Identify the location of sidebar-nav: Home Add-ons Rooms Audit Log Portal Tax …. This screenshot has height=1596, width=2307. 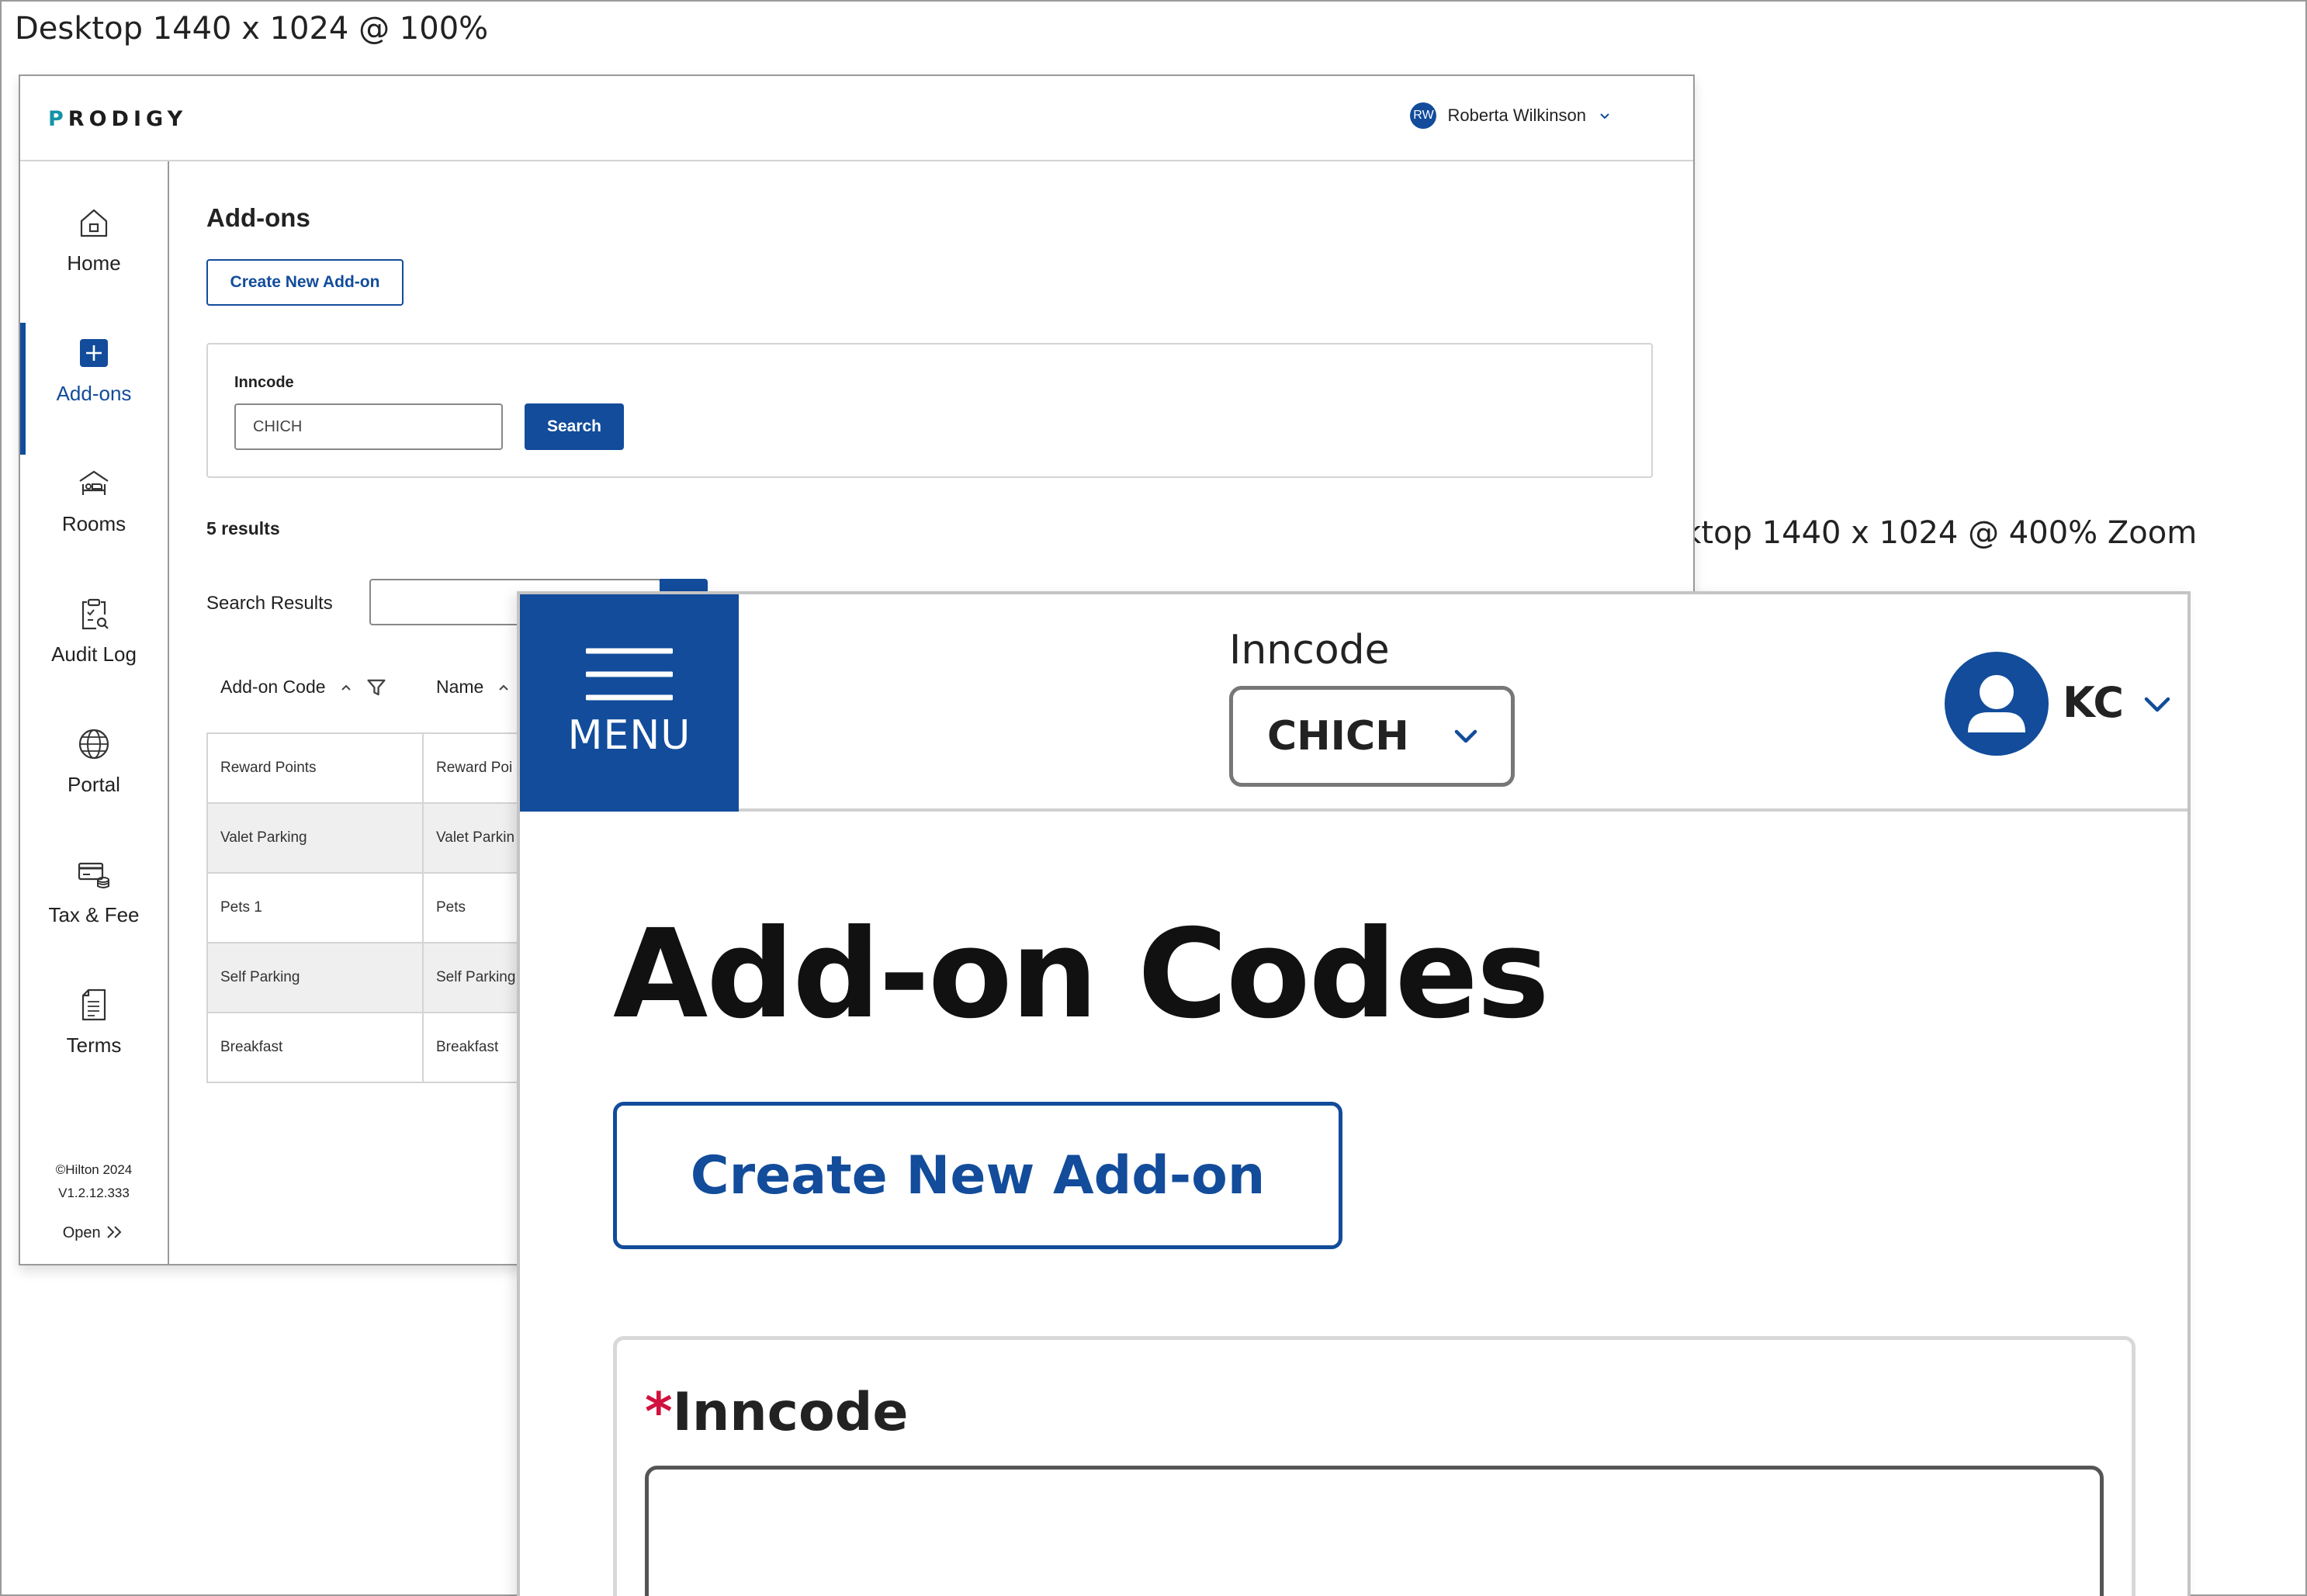
(94, 712).